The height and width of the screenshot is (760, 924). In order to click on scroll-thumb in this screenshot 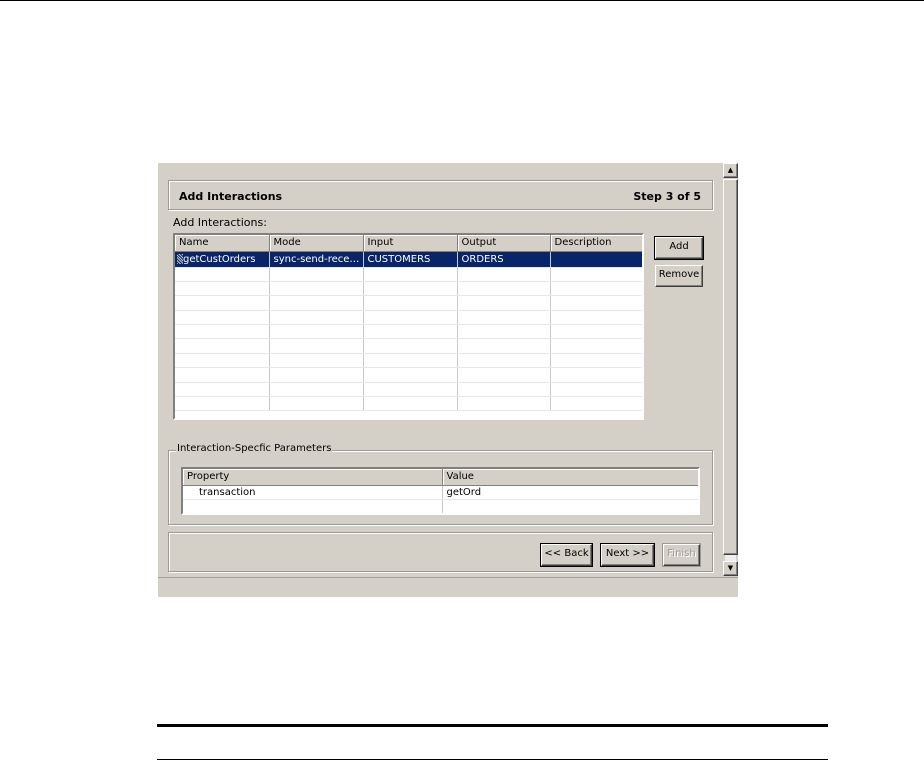, I will do `click(730, 367)`.